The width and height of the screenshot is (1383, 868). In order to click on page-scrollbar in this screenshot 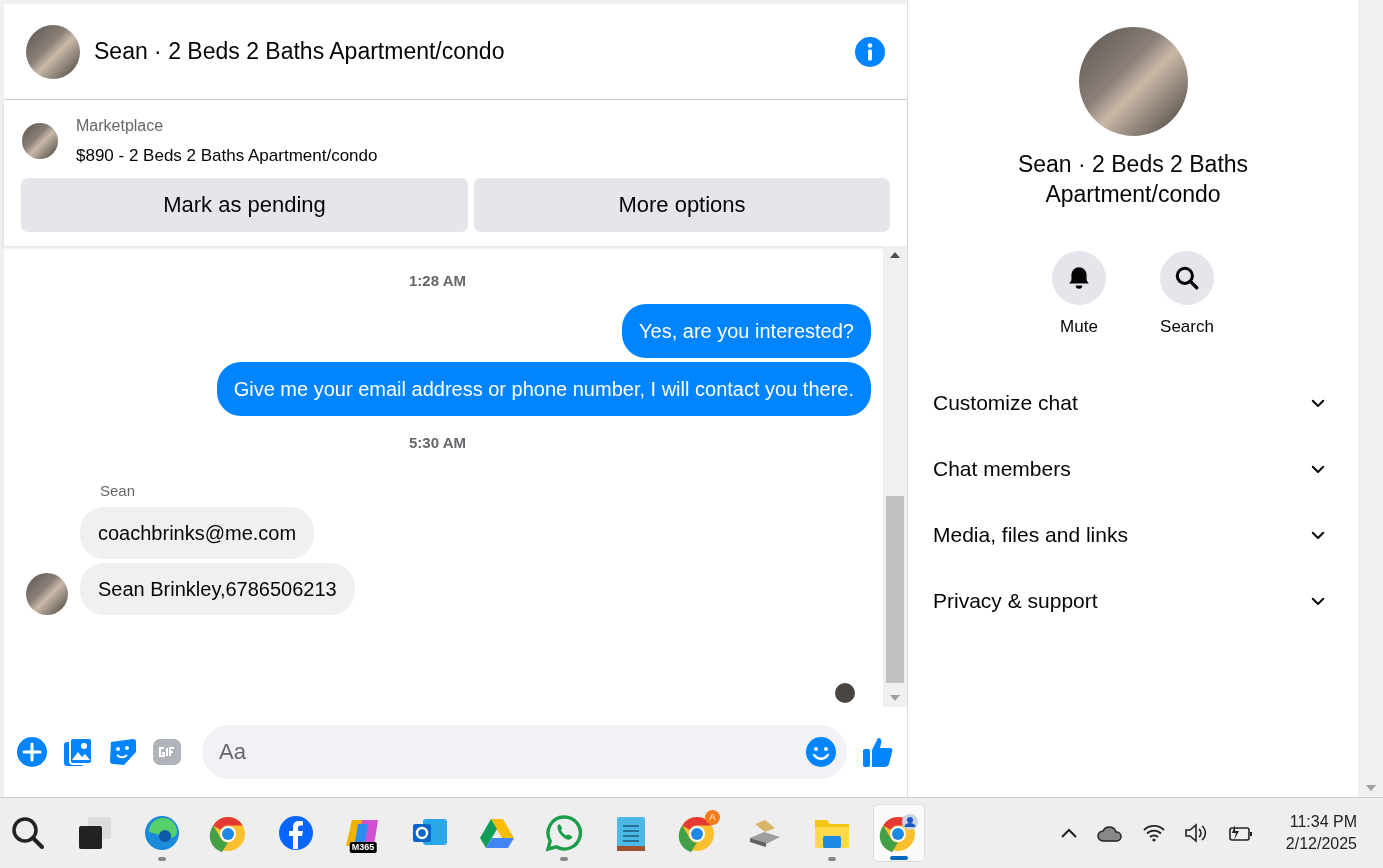, I will do `click(1370, 398)`.